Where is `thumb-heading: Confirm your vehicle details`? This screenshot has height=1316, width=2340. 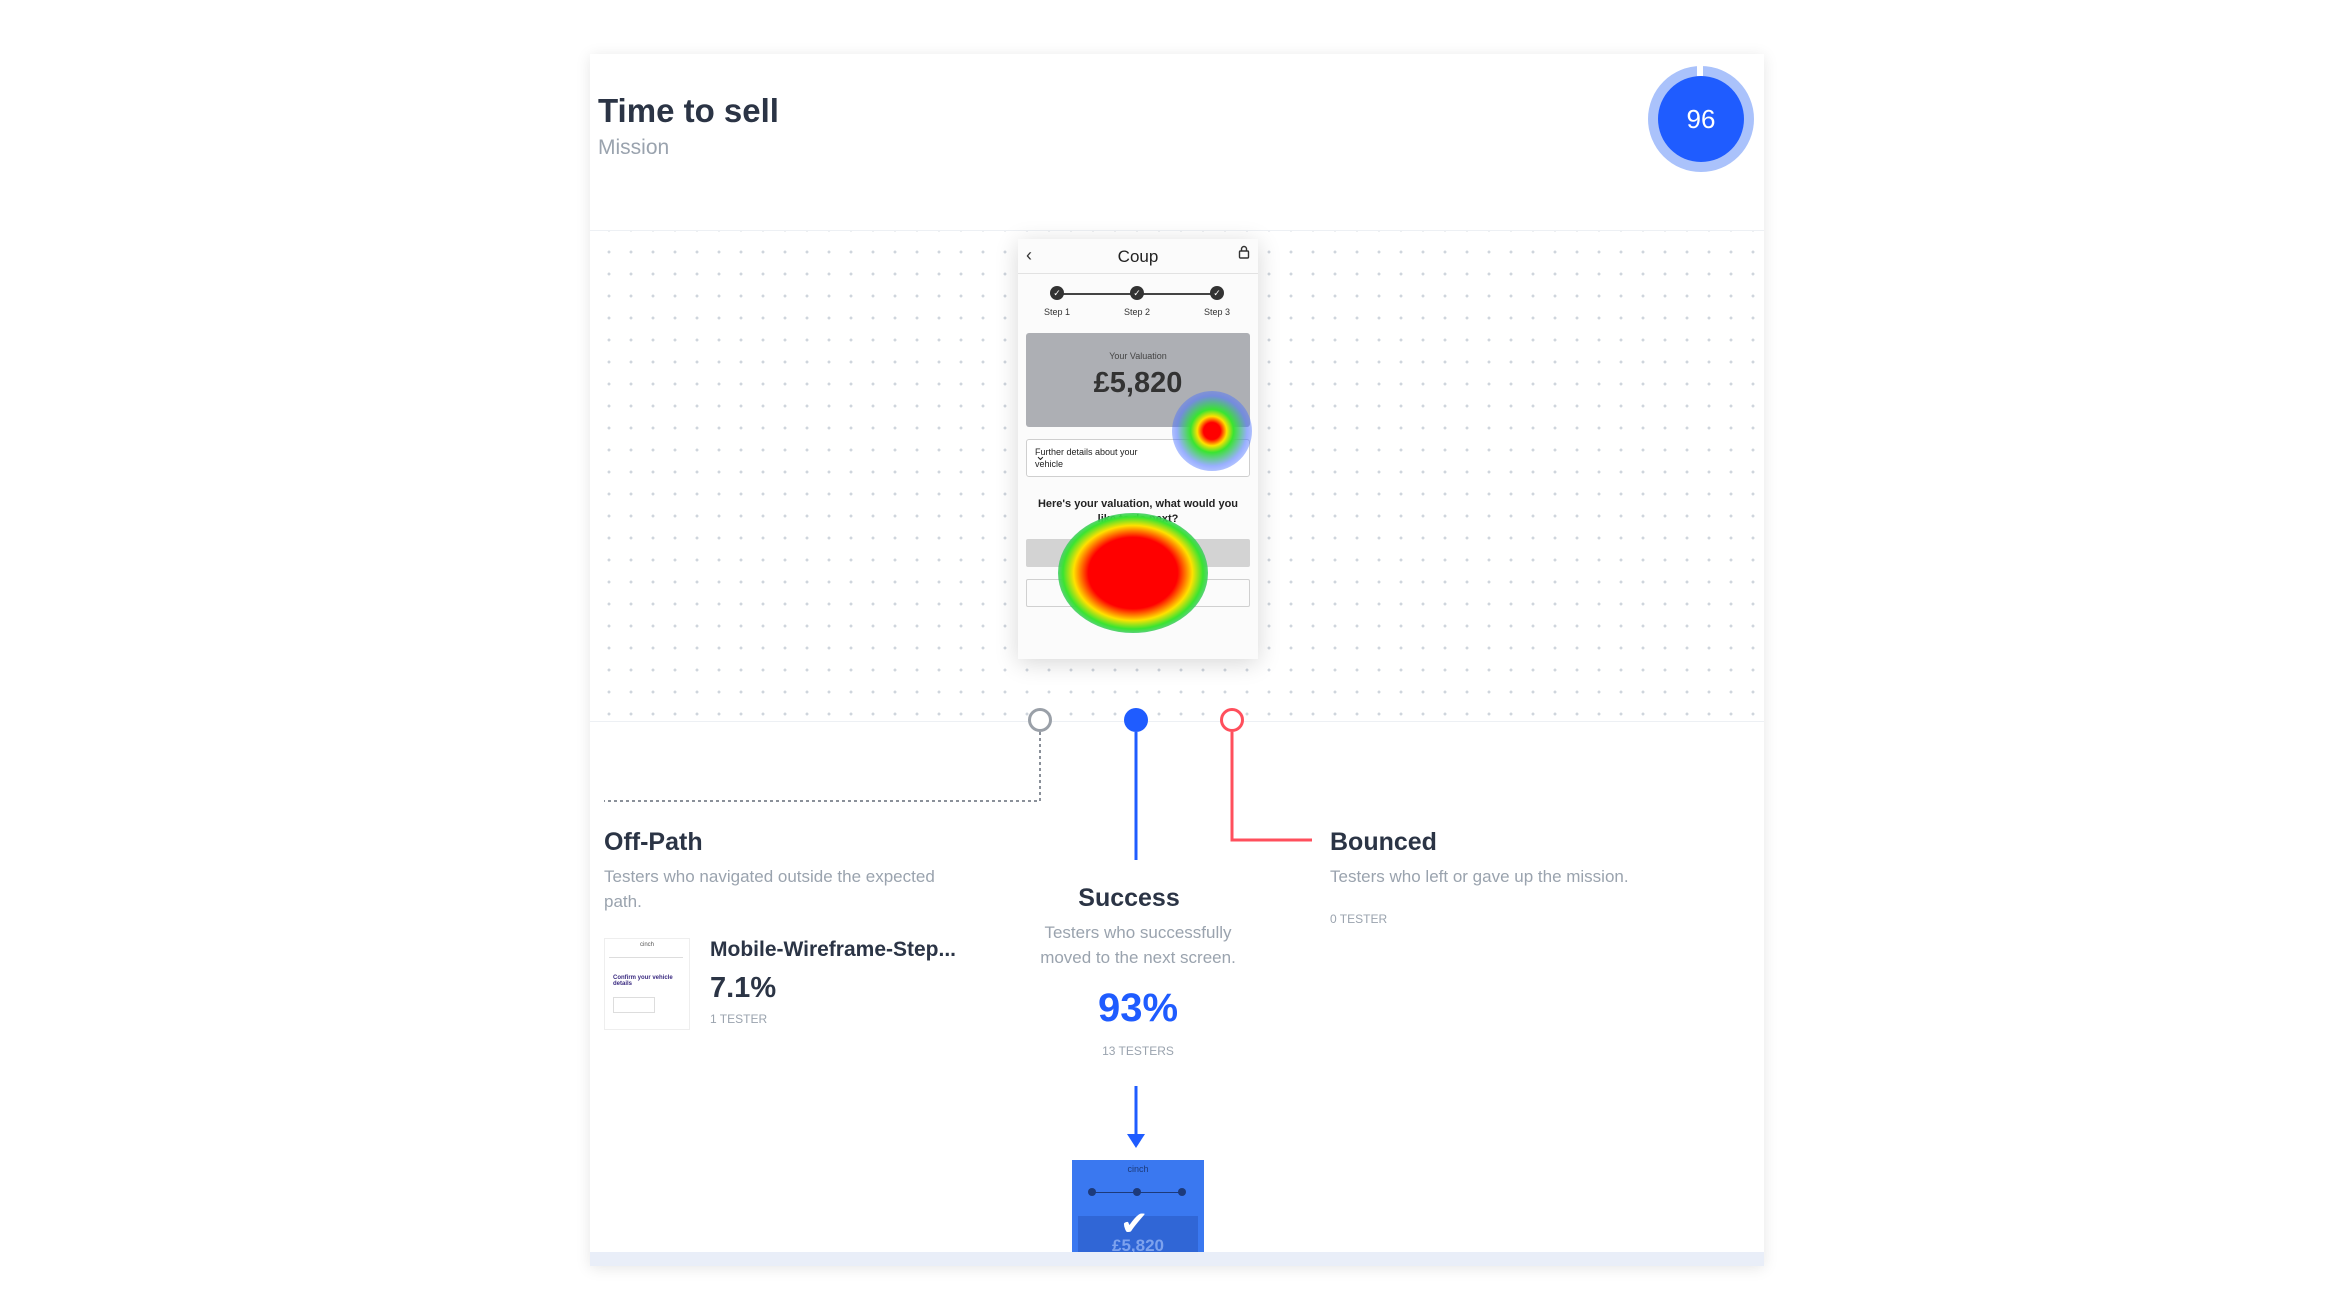
thumb-heading: Confirm your vehicle details is located at coordinates (643, 981).